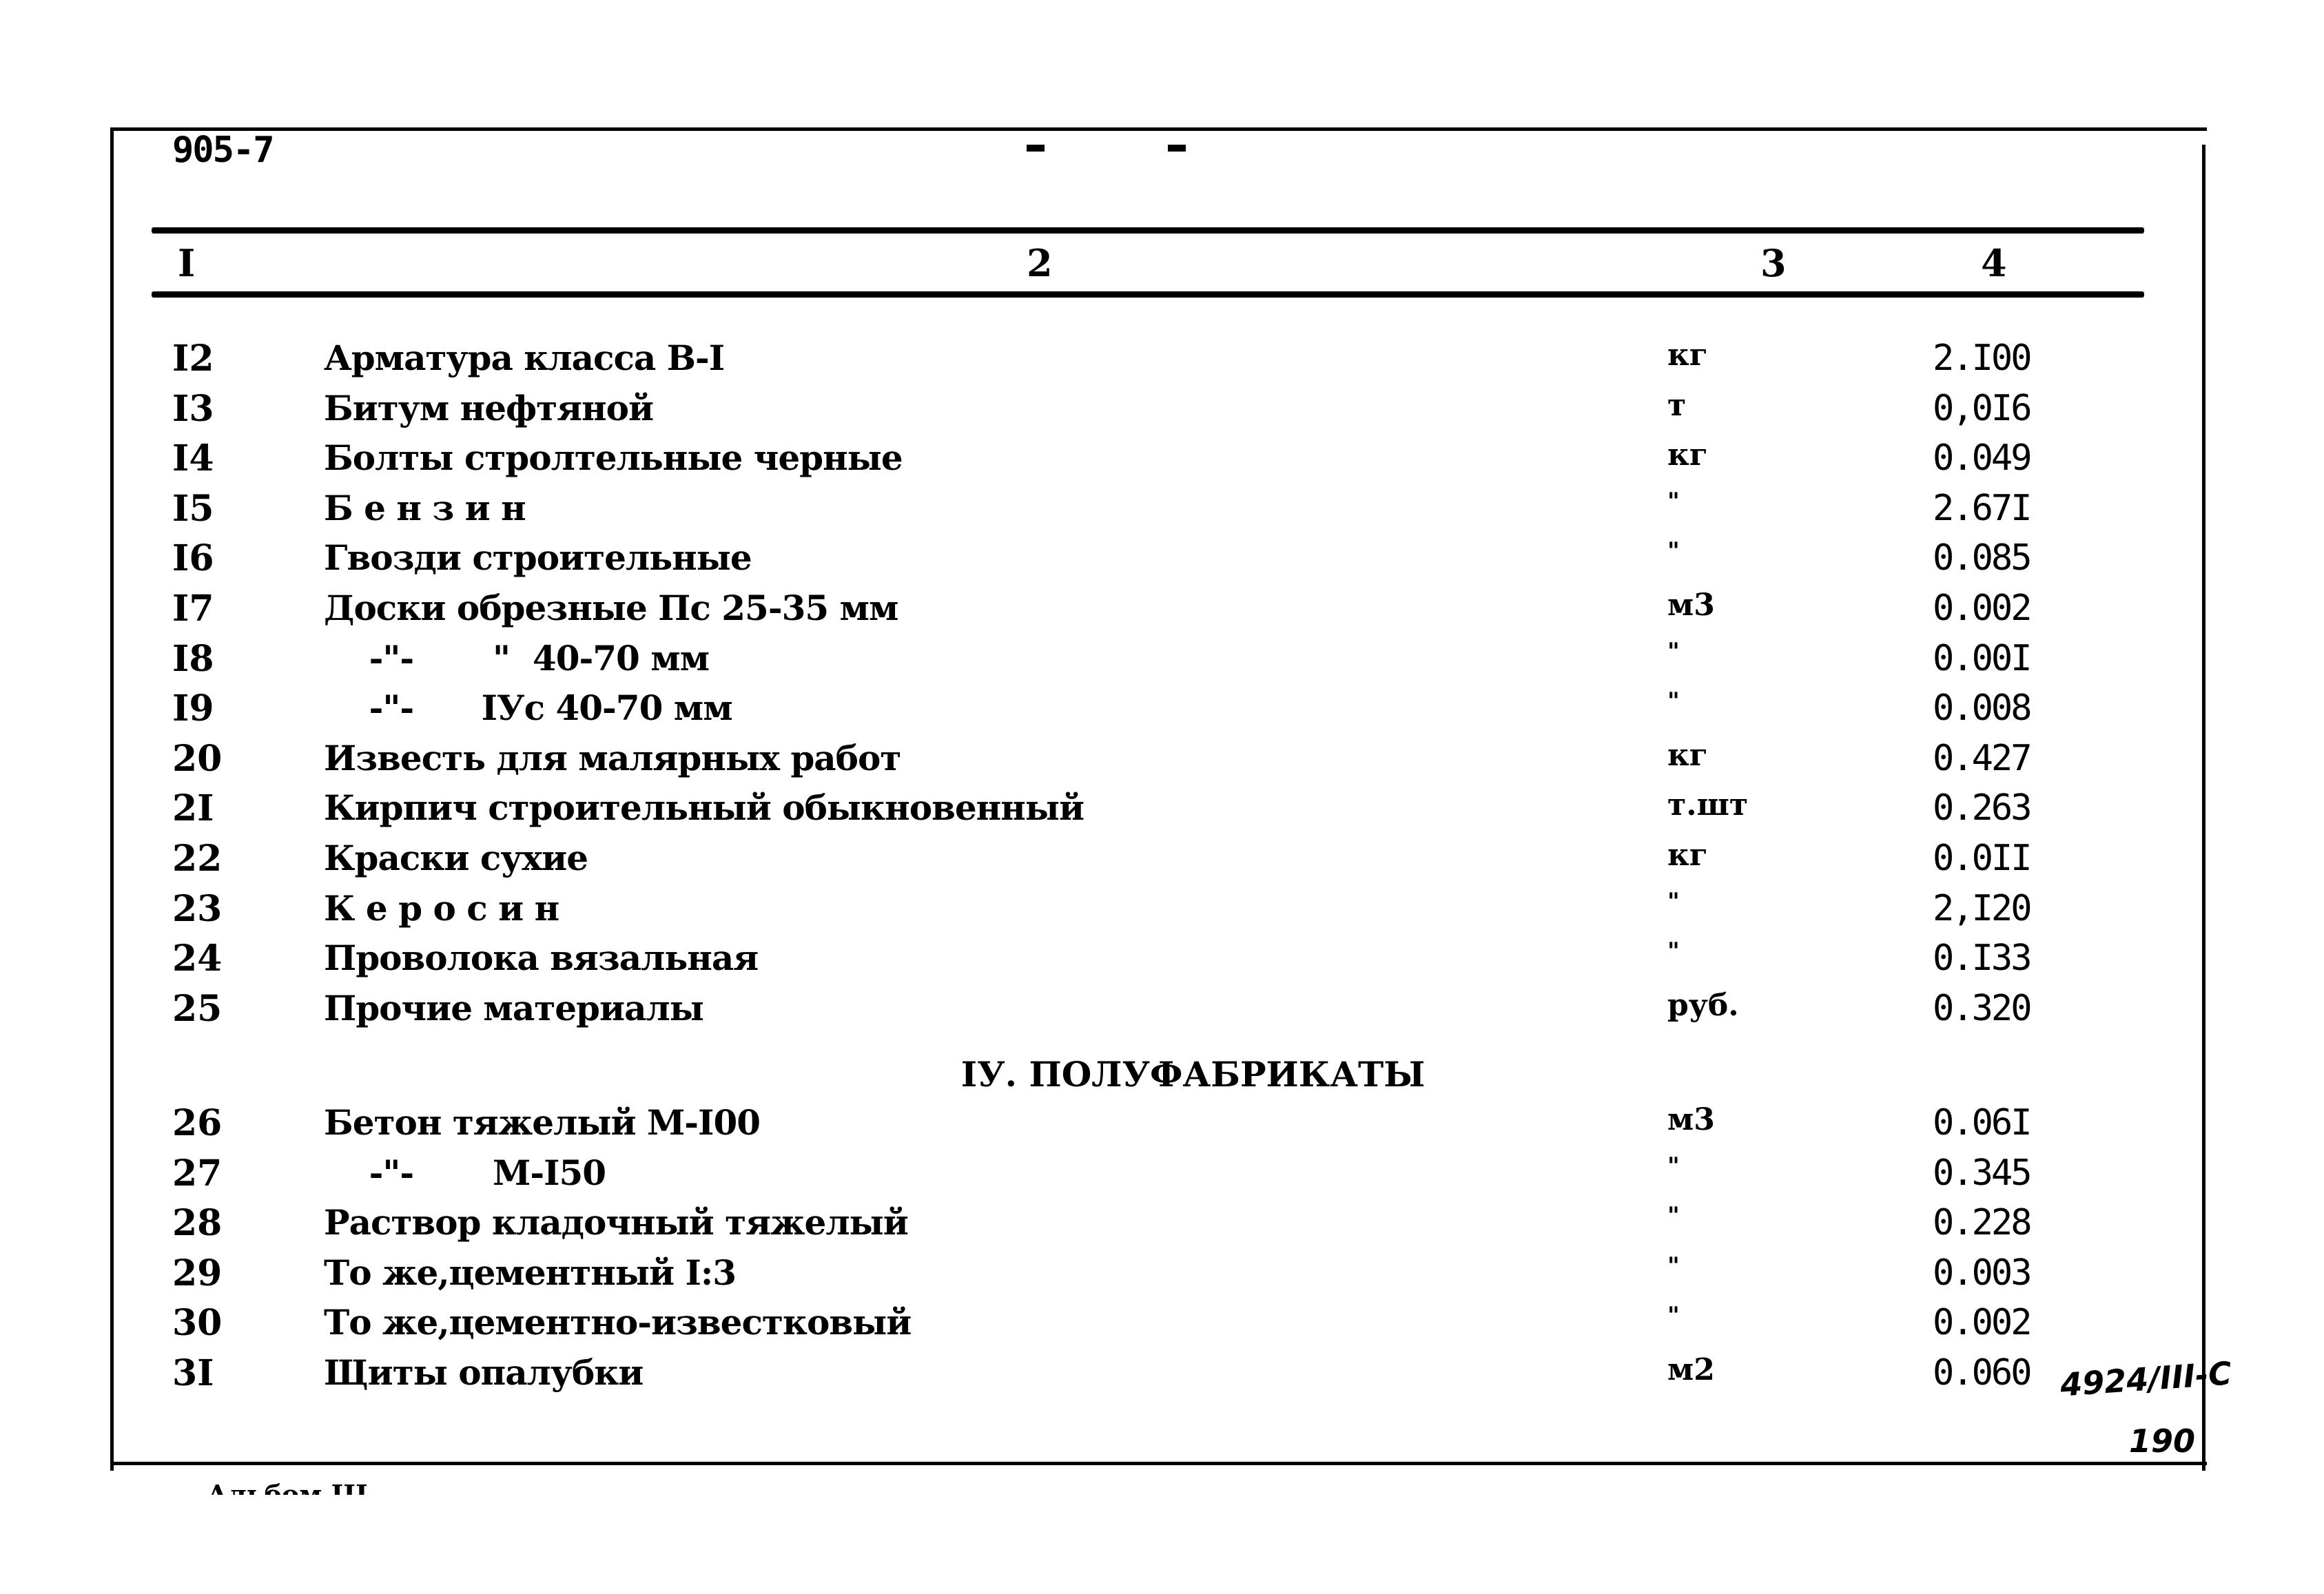 This screenshot has width=2324, height=1594. Describe the element at coordinates (197, 859) in the screenshot. I see `row-number: 22` at that location.